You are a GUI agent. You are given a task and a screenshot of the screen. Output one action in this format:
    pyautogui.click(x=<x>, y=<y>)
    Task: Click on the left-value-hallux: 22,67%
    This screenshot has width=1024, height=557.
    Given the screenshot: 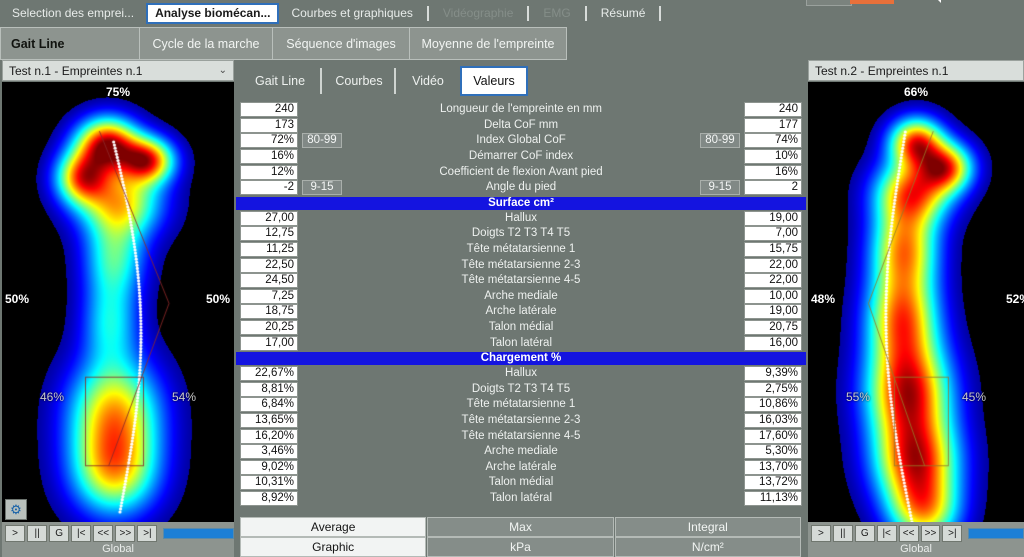 What is the action you would take?
    pyautogui.click(x=269, y=374)
    